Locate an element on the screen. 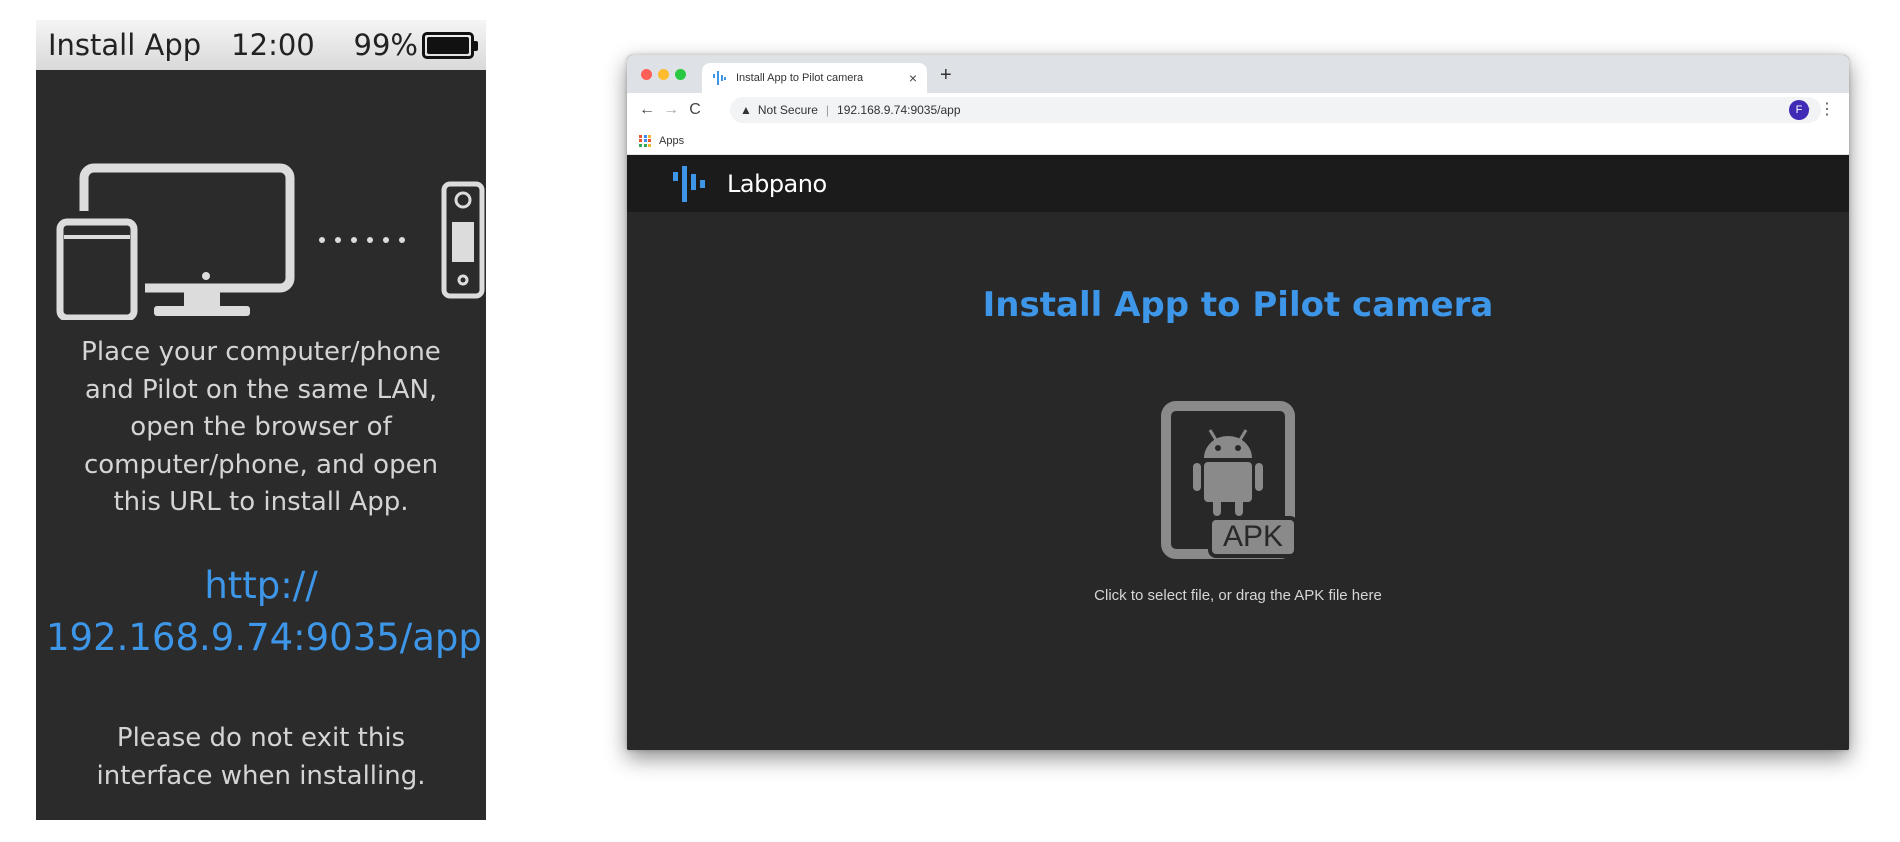 Image resolution: width=1900 pixels, height=842 pixels. device-clock: 12:00 is located at coordinates (273, 45).